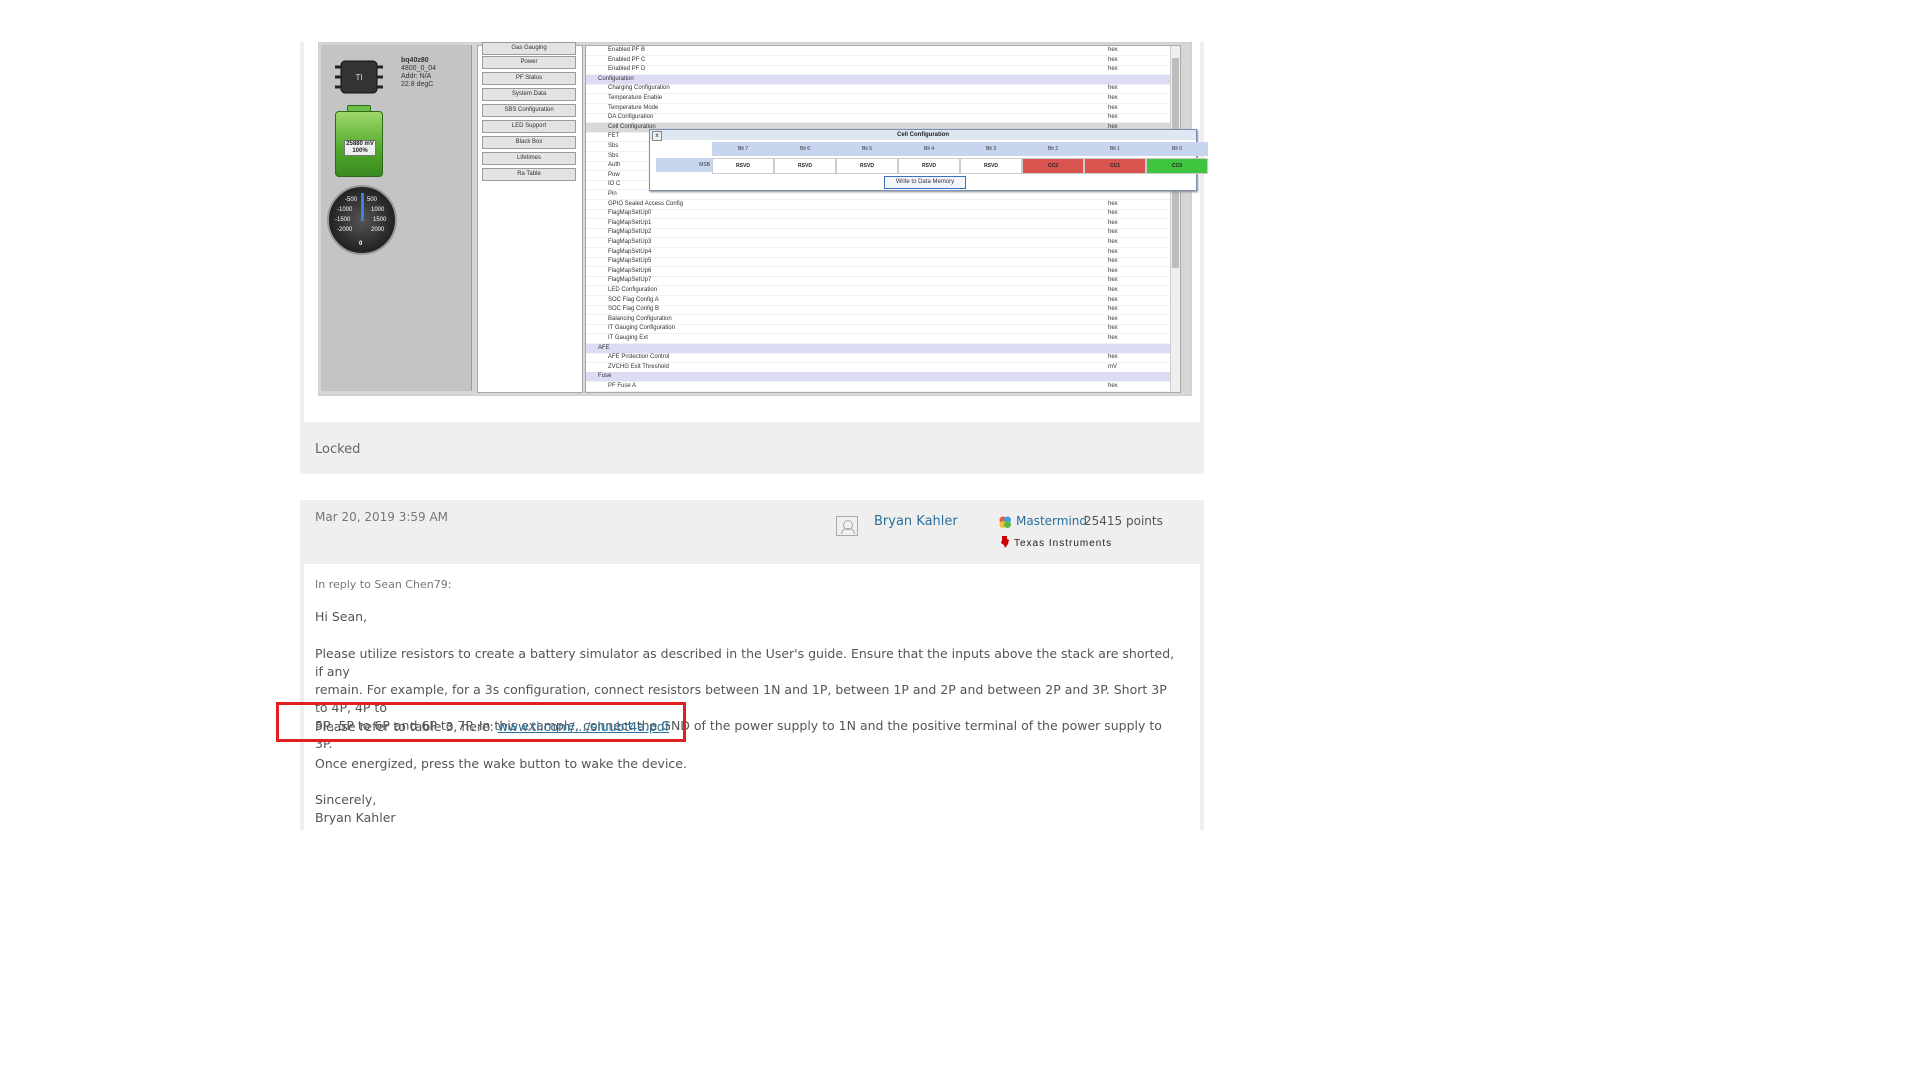  What do you see at coordinates (417, 84) in the screenshot?
I see `device-temp: 22.8 degC` at bounding box center [417, 84].